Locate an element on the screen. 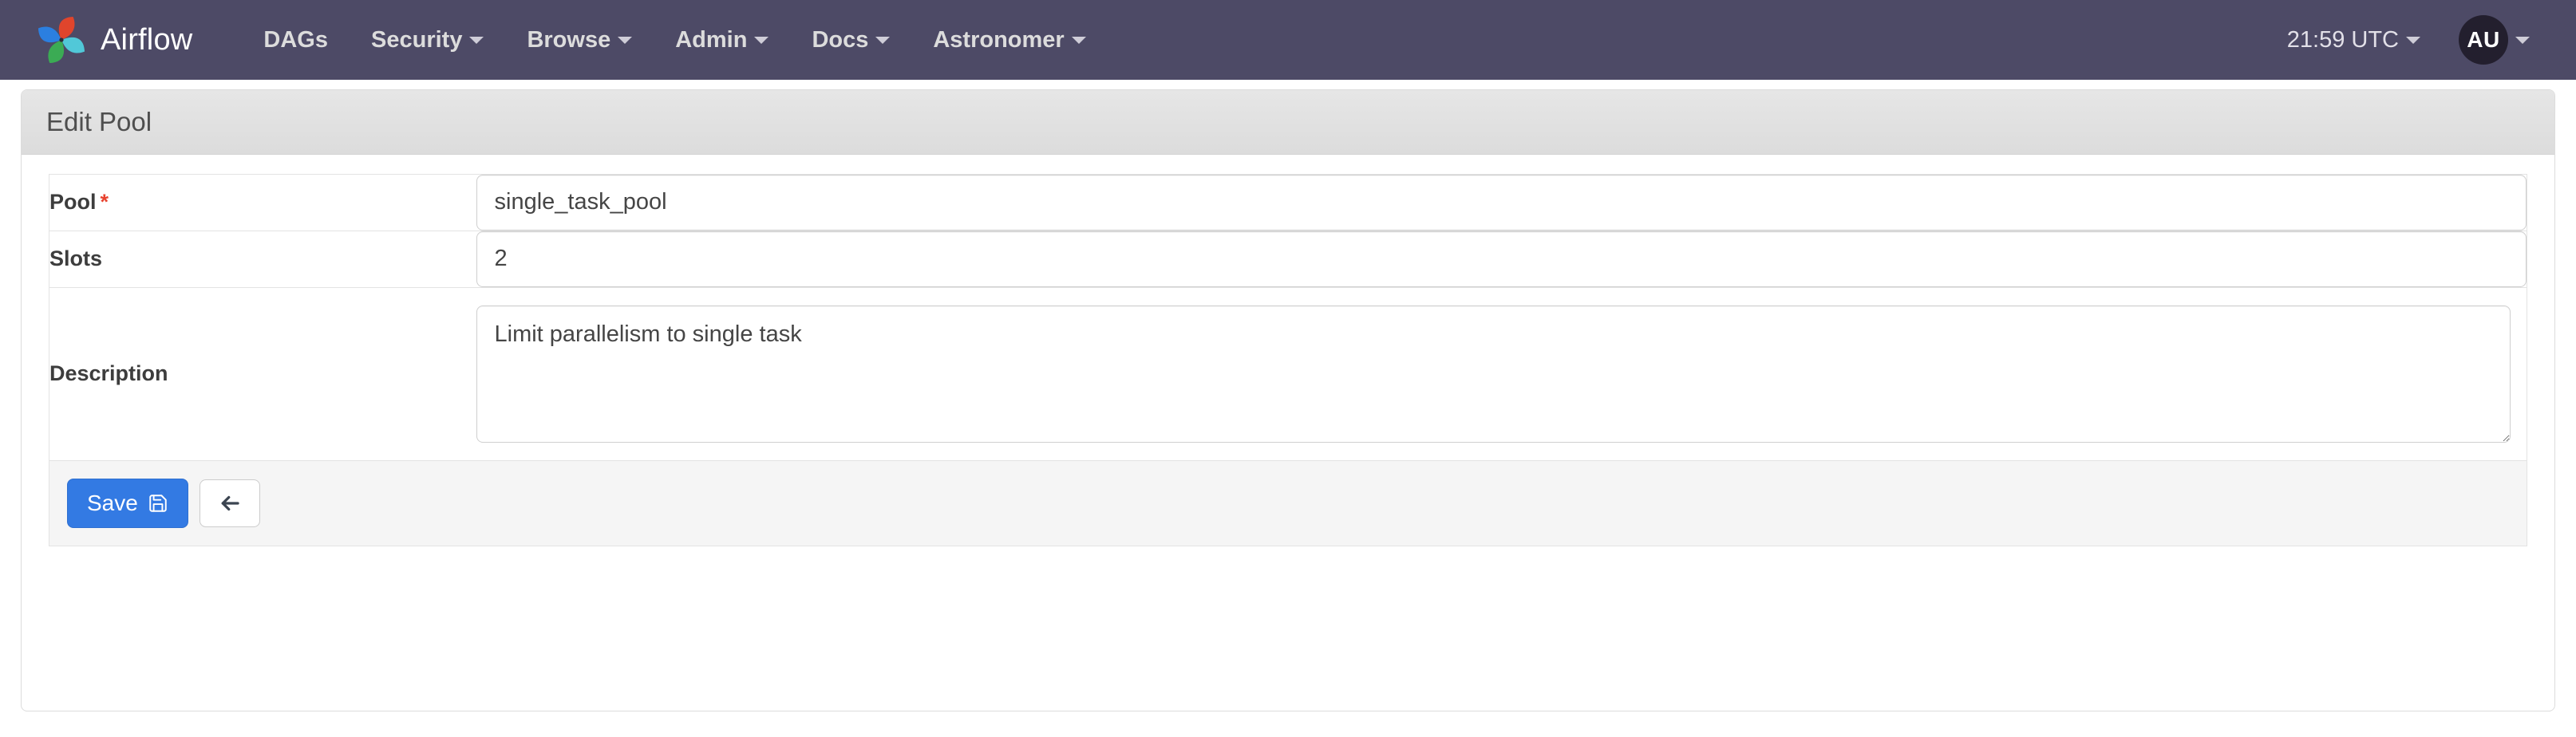 This screenshot has width=2576, height=737. clock-label: 21:59 UTC is located at coordinates (2342, 40).